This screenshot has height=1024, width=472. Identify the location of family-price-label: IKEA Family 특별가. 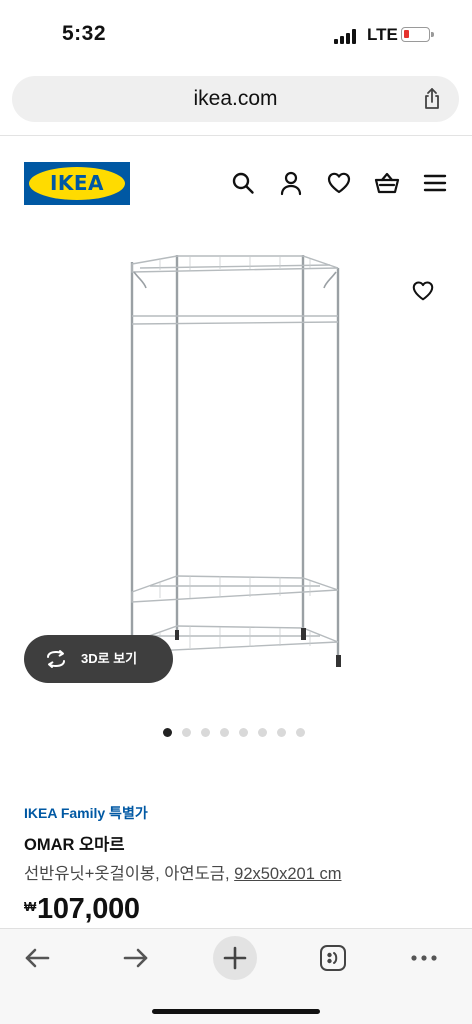
(86, 813).